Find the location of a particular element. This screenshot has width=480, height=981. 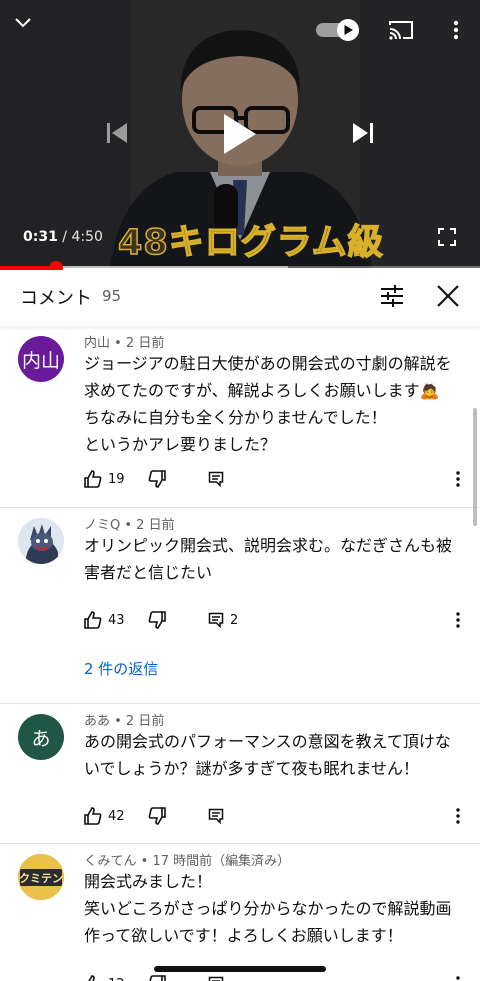

comment-author-meta: ああ • 2 日前 is located at coordinates (124, 719).